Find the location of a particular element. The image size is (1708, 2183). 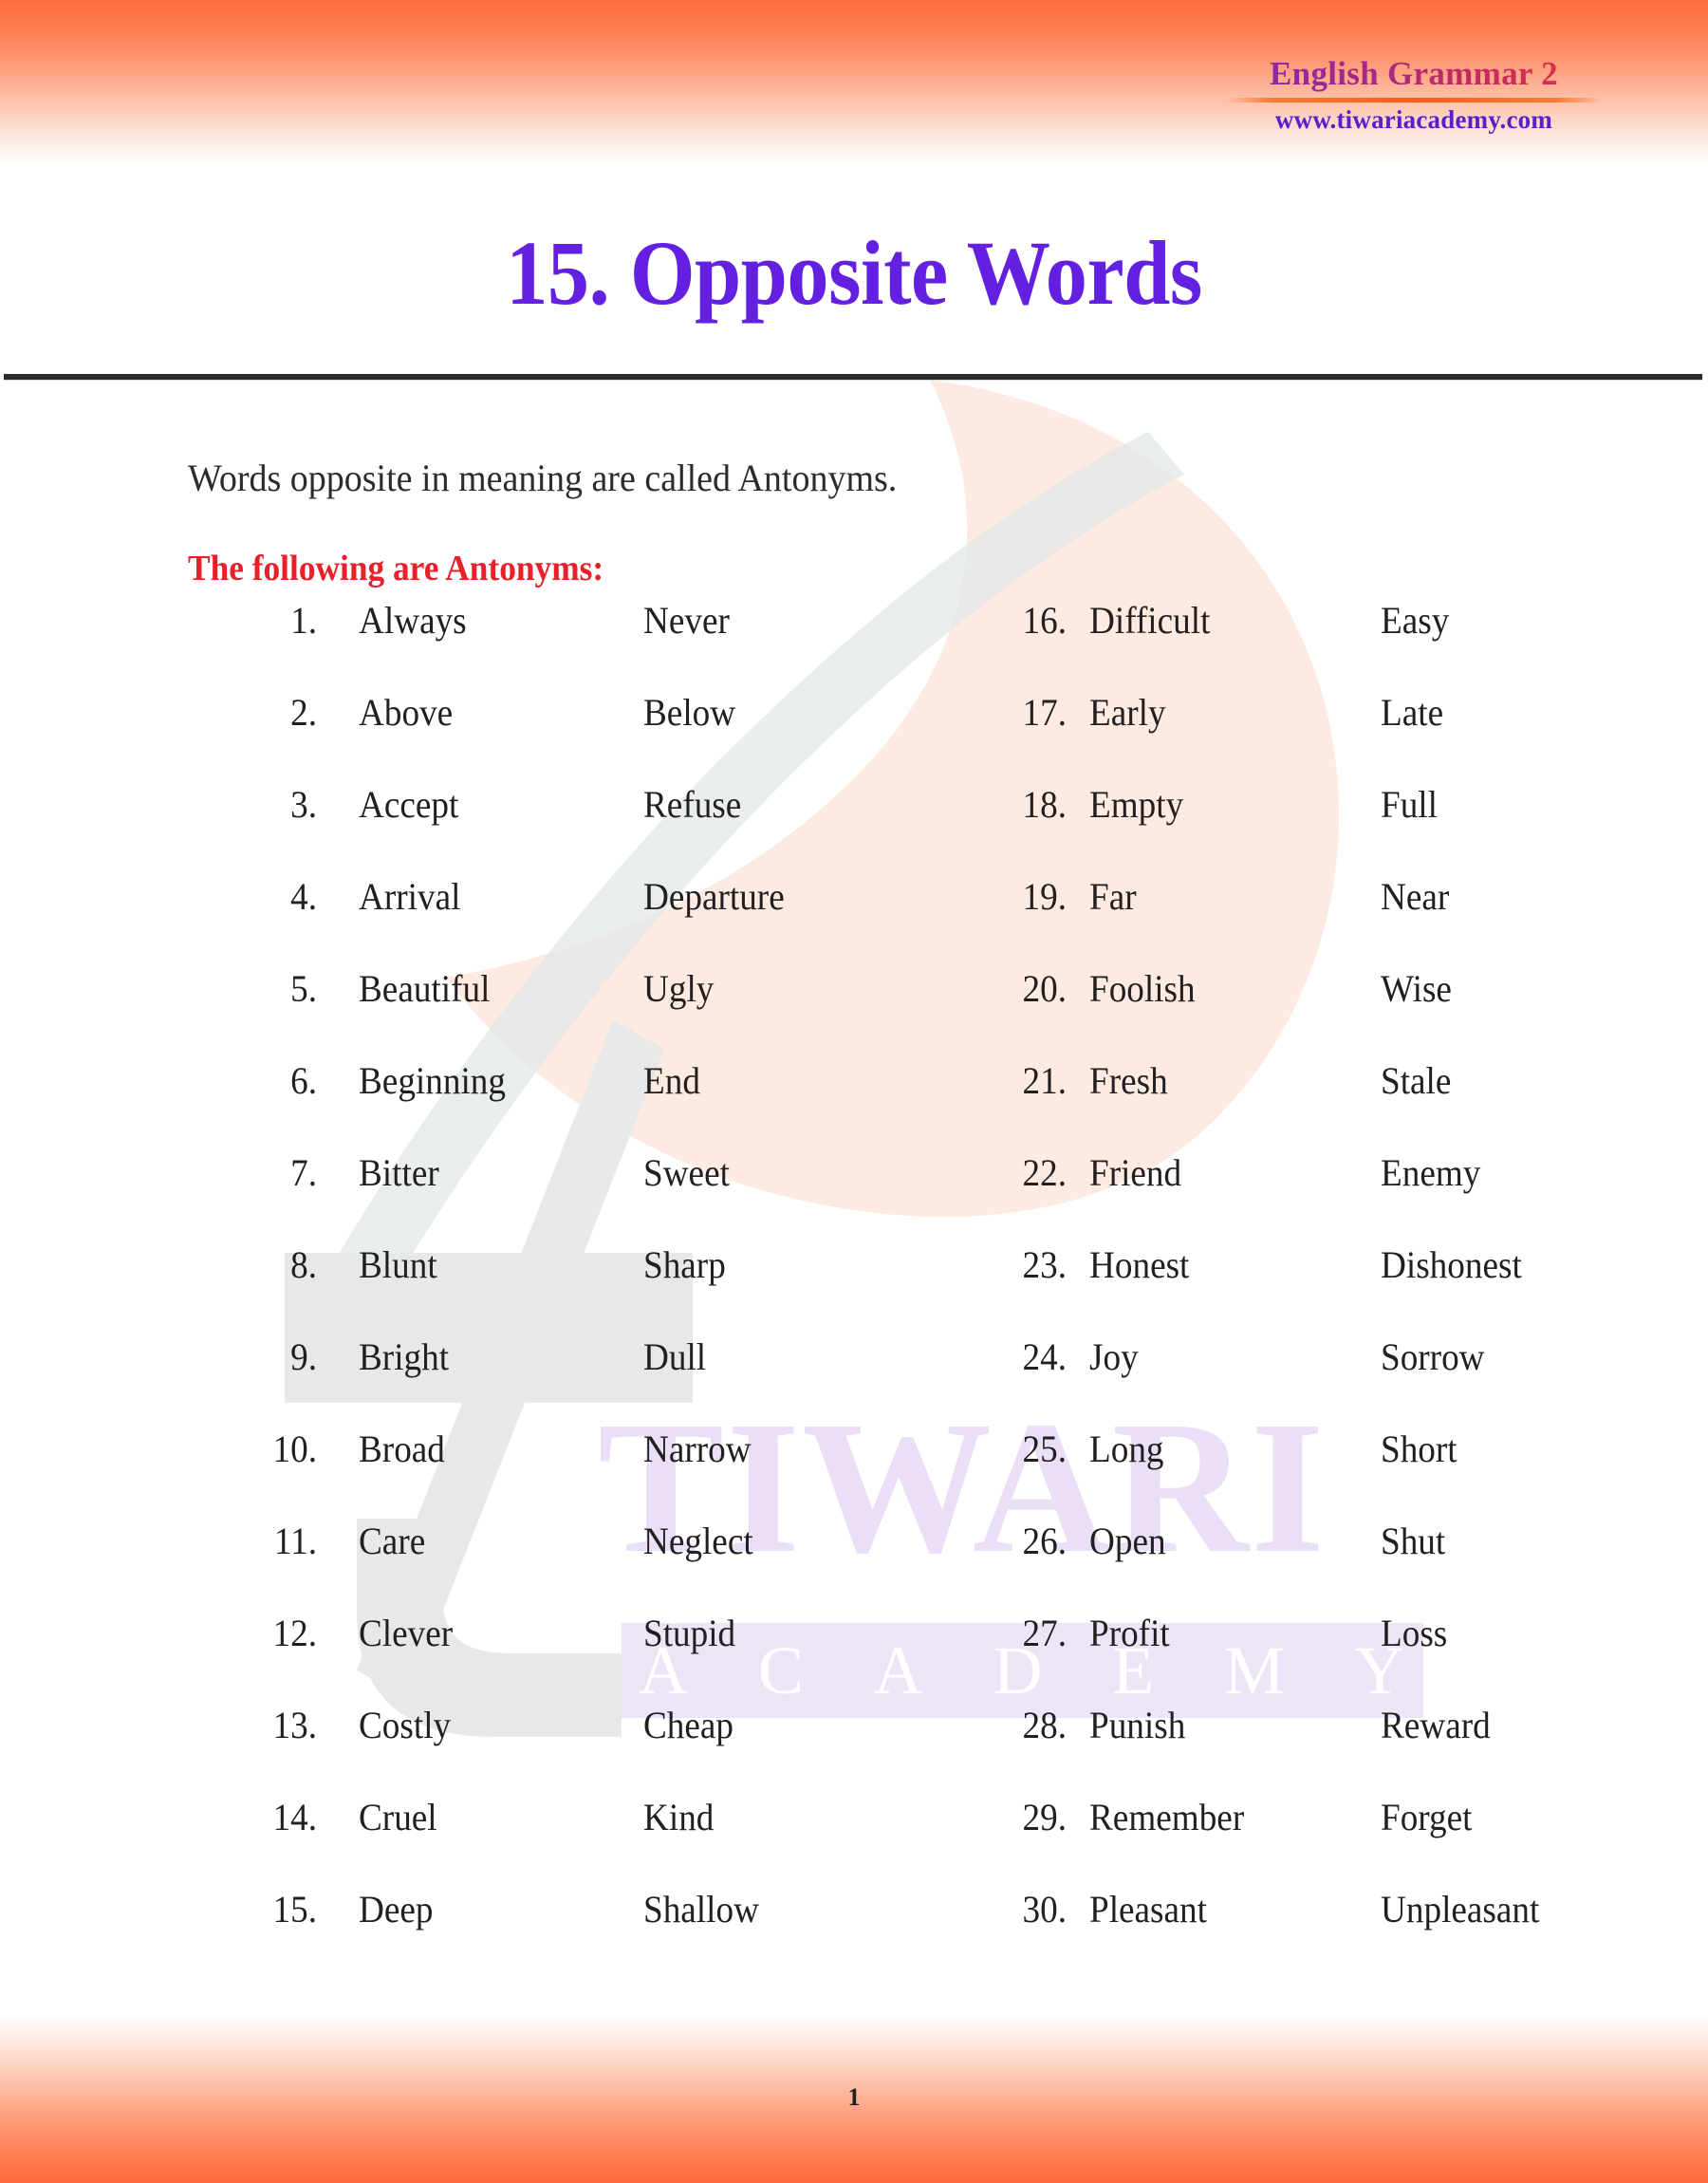

list-number: 10. is located at coordinates (295, 1448).